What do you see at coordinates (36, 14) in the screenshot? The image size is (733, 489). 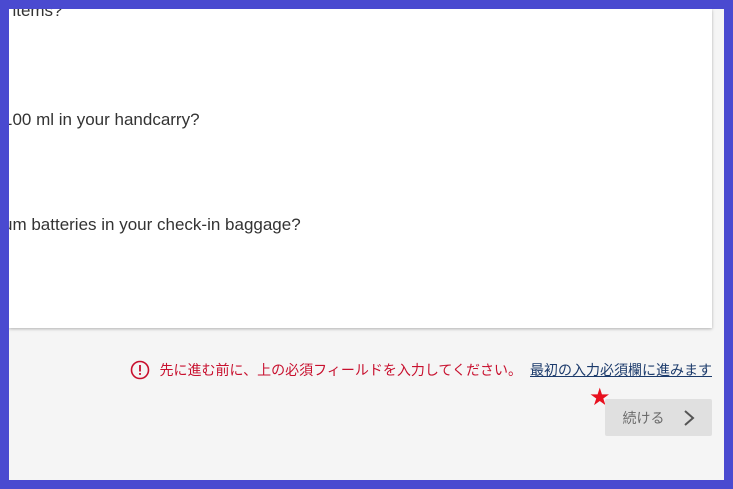 I see `question-text-1: I items?` at bounding box center [36, 14].